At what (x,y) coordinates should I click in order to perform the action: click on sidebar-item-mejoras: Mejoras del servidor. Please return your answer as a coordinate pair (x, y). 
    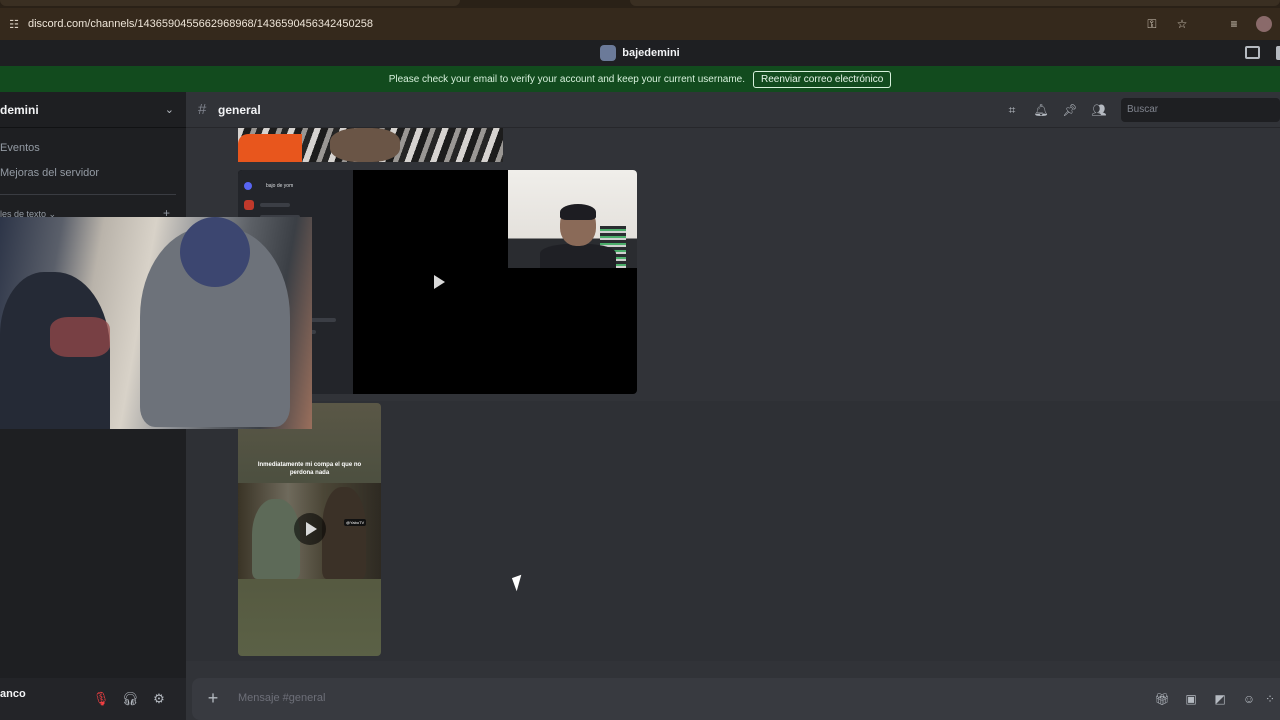
    Looking at the image, I should click on (49, 173).